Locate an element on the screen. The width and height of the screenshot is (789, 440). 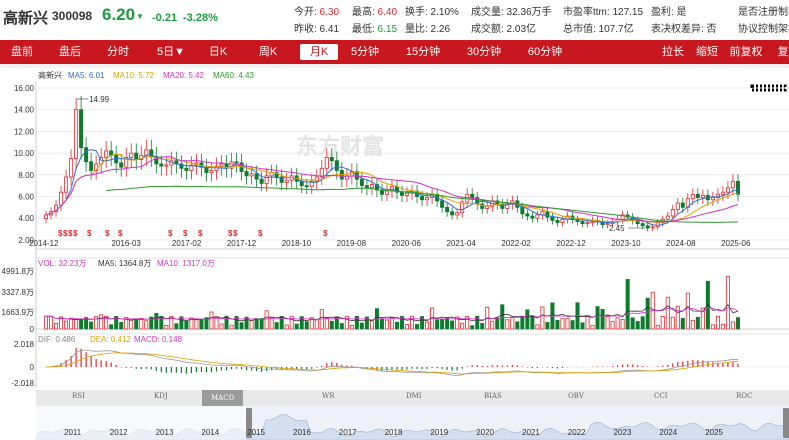
period-tab: 月K is located at coordinates (319, 52).